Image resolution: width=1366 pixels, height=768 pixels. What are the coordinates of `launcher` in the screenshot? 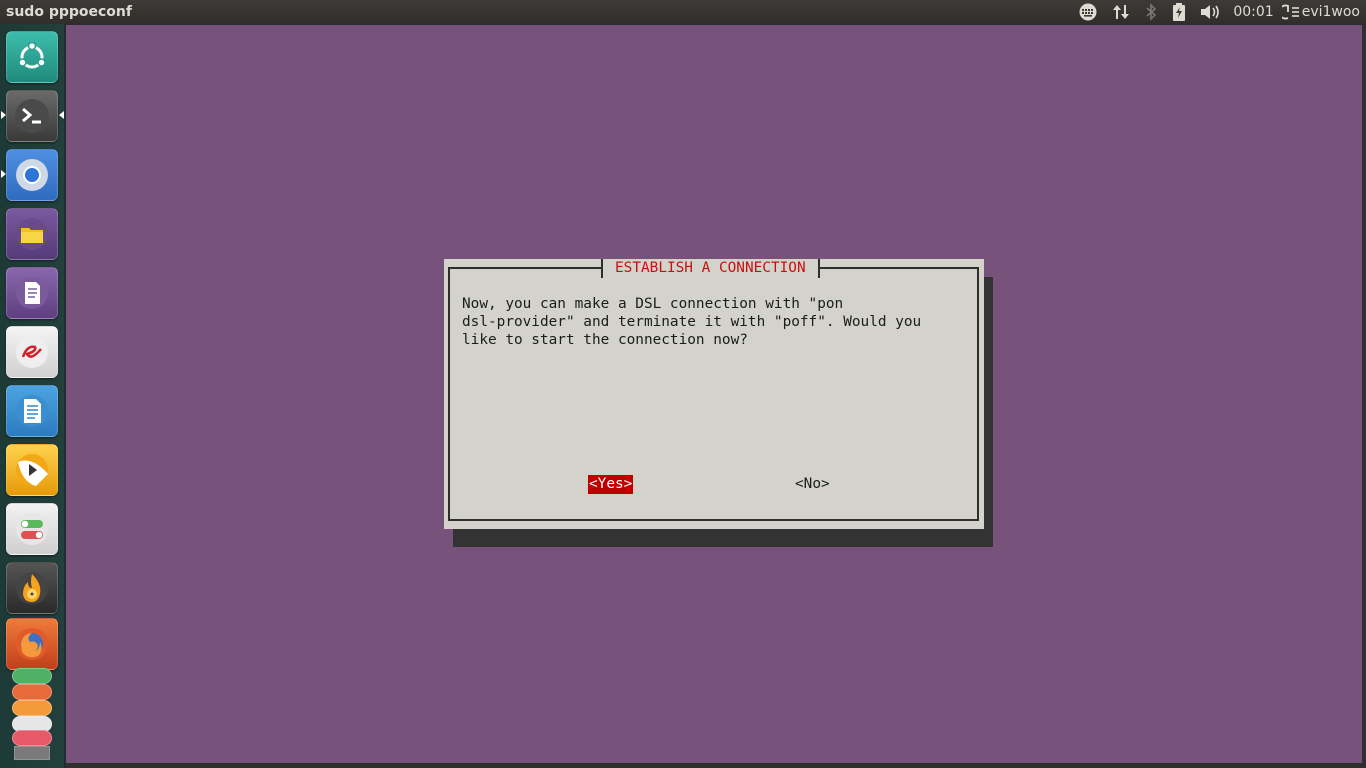 It's located at (32, 396).